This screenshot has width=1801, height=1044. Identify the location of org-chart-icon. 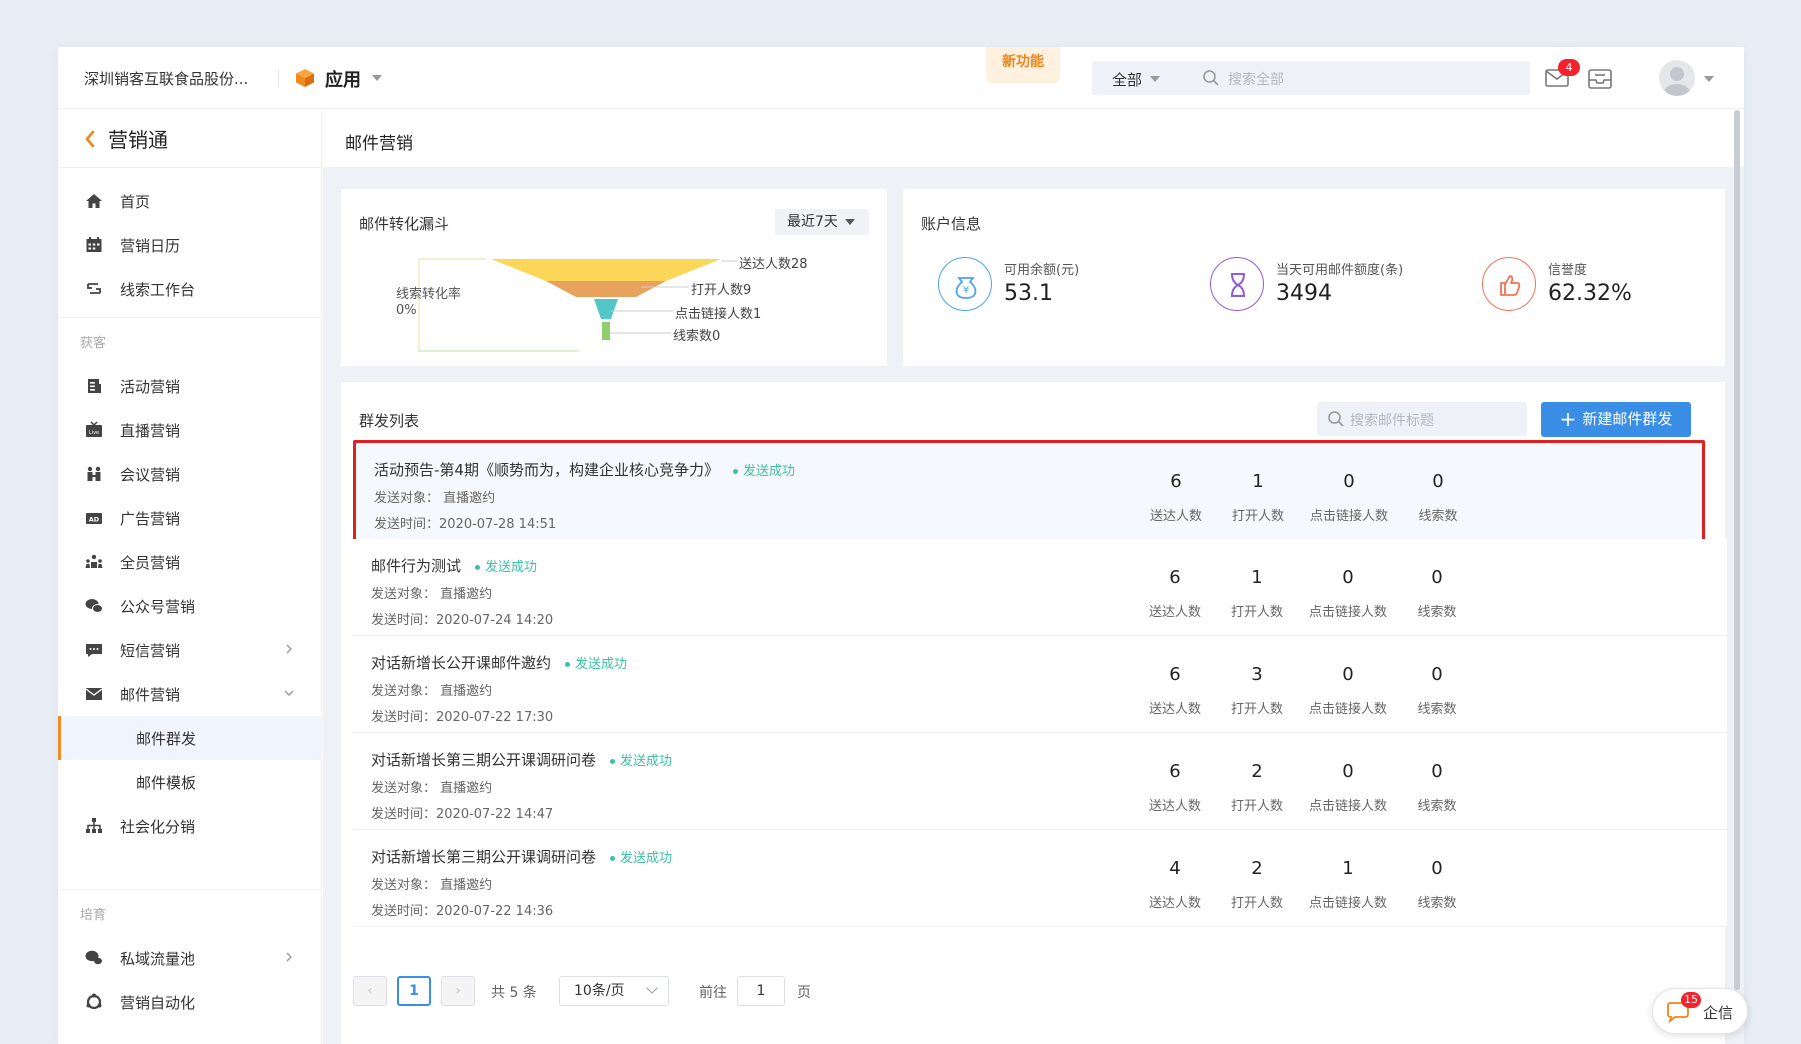
(94, 825).